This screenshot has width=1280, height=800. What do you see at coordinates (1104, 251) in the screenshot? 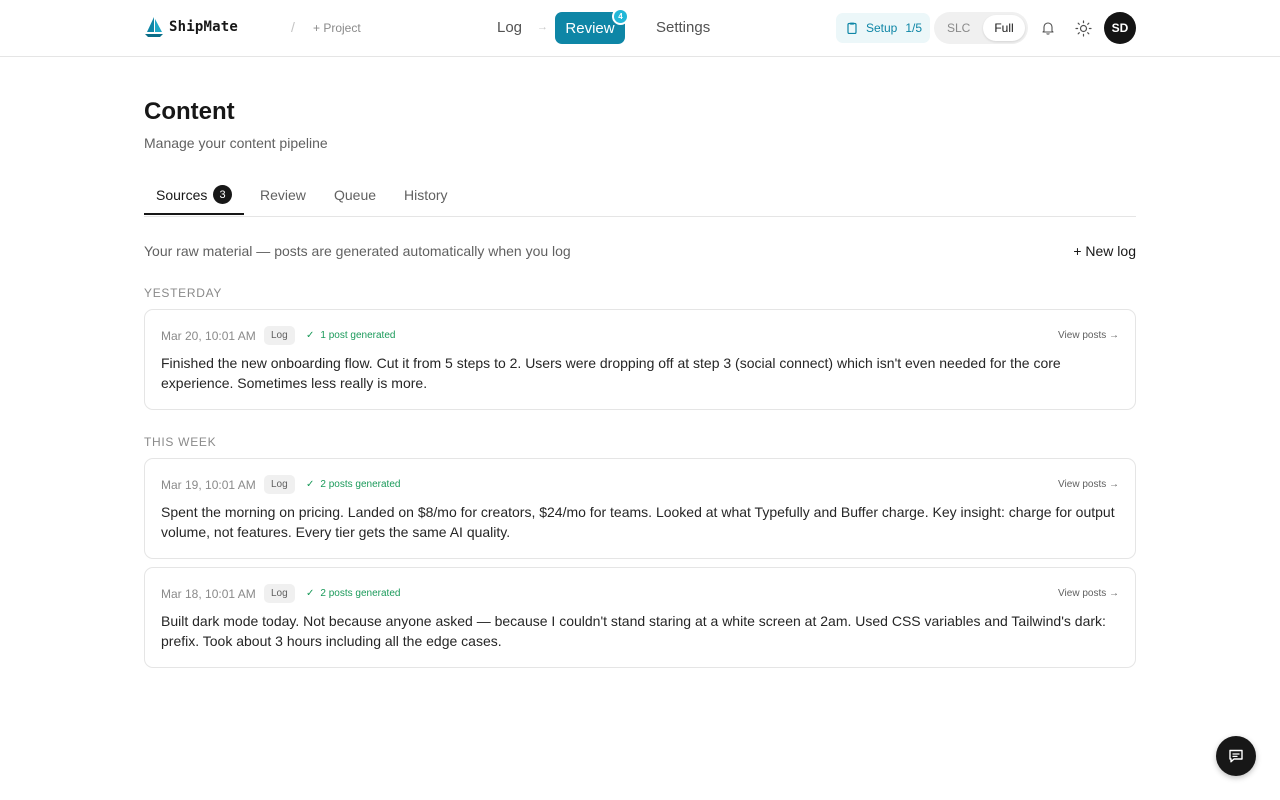
I see `new-log-button: + New log` at bounding box center [1104, 251].